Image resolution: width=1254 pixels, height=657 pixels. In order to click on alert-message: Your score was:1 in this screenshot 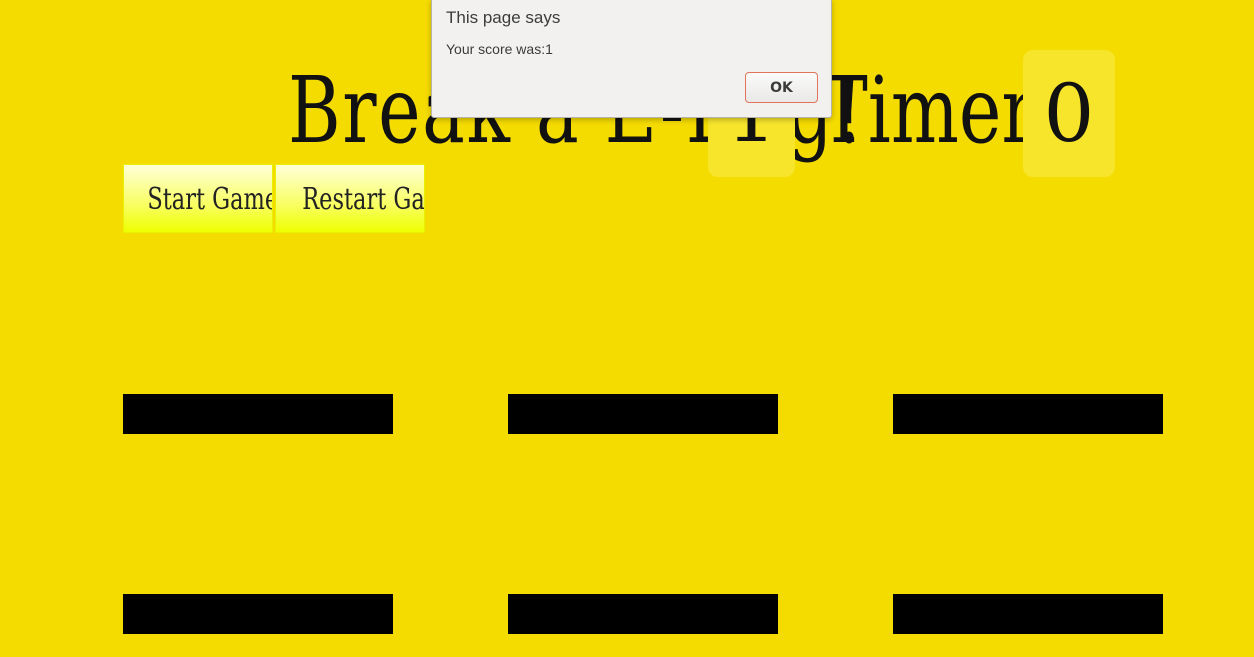, I will do `click(499, 49)`.